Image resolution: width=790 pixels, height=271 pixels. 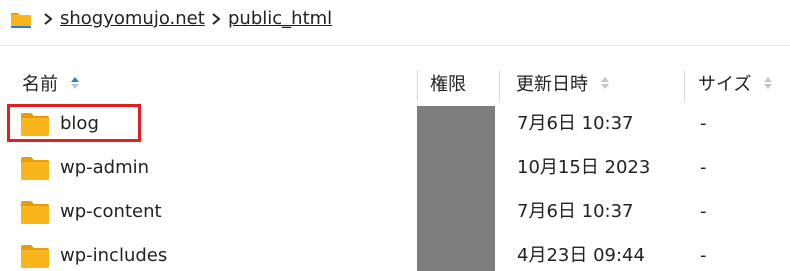 I want to click on column-header-modified: 更新日時, so click(x=563, y=85).